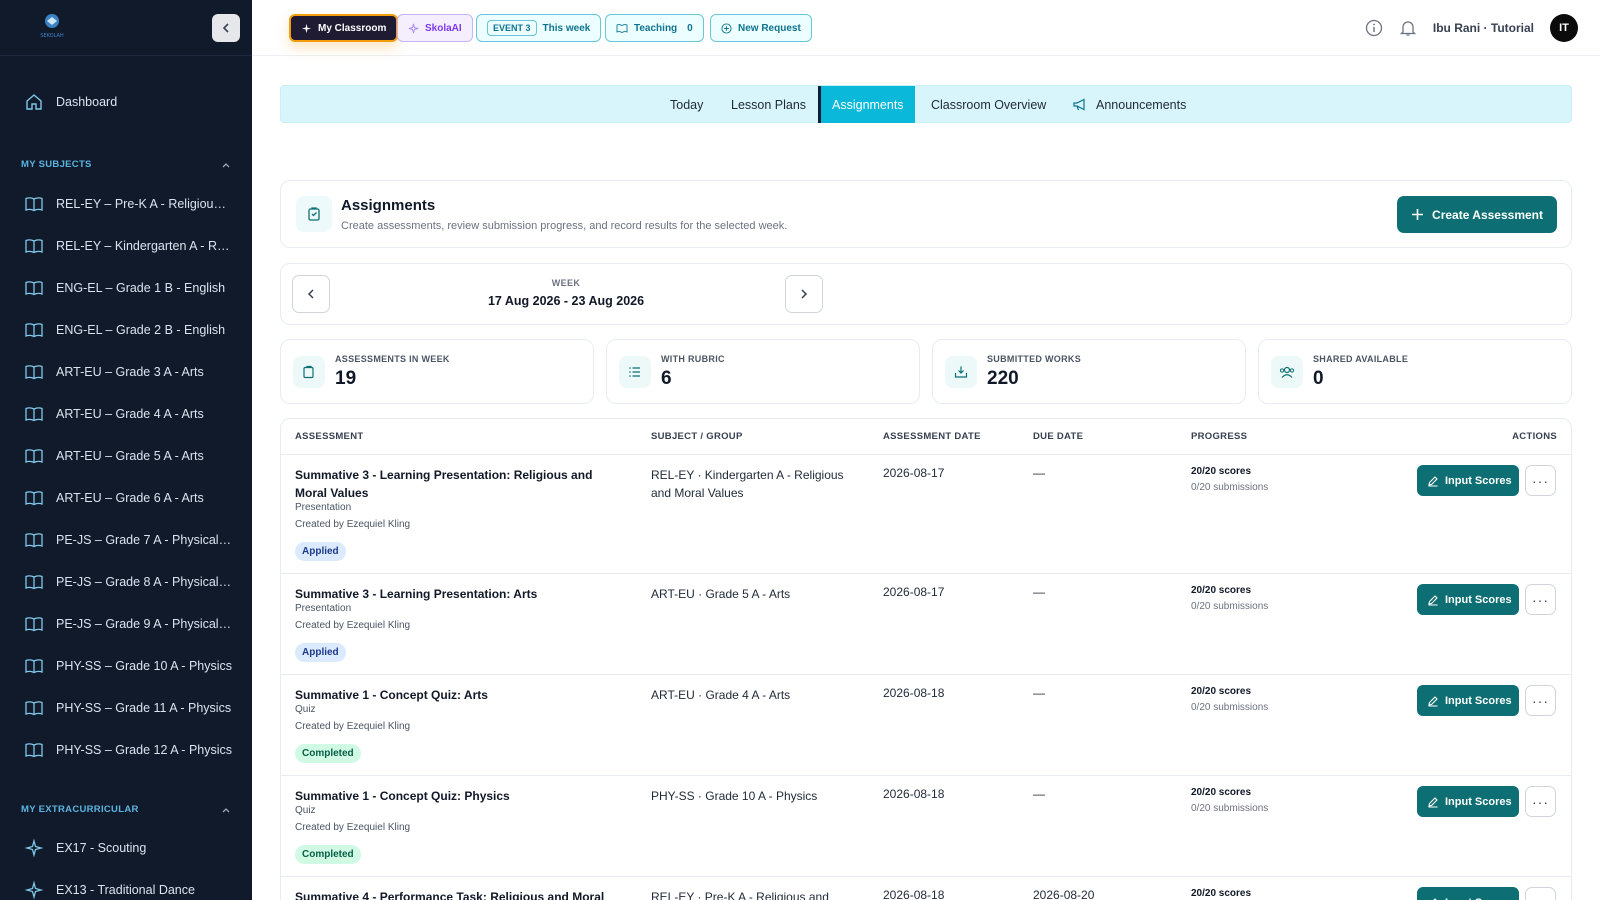 The height and width of the screenshot is (900, 1600). What do you see at coordinates (323, 608) in the screenshot?
I see `assessment-type: Presentation` at bounding box center [323, 608].